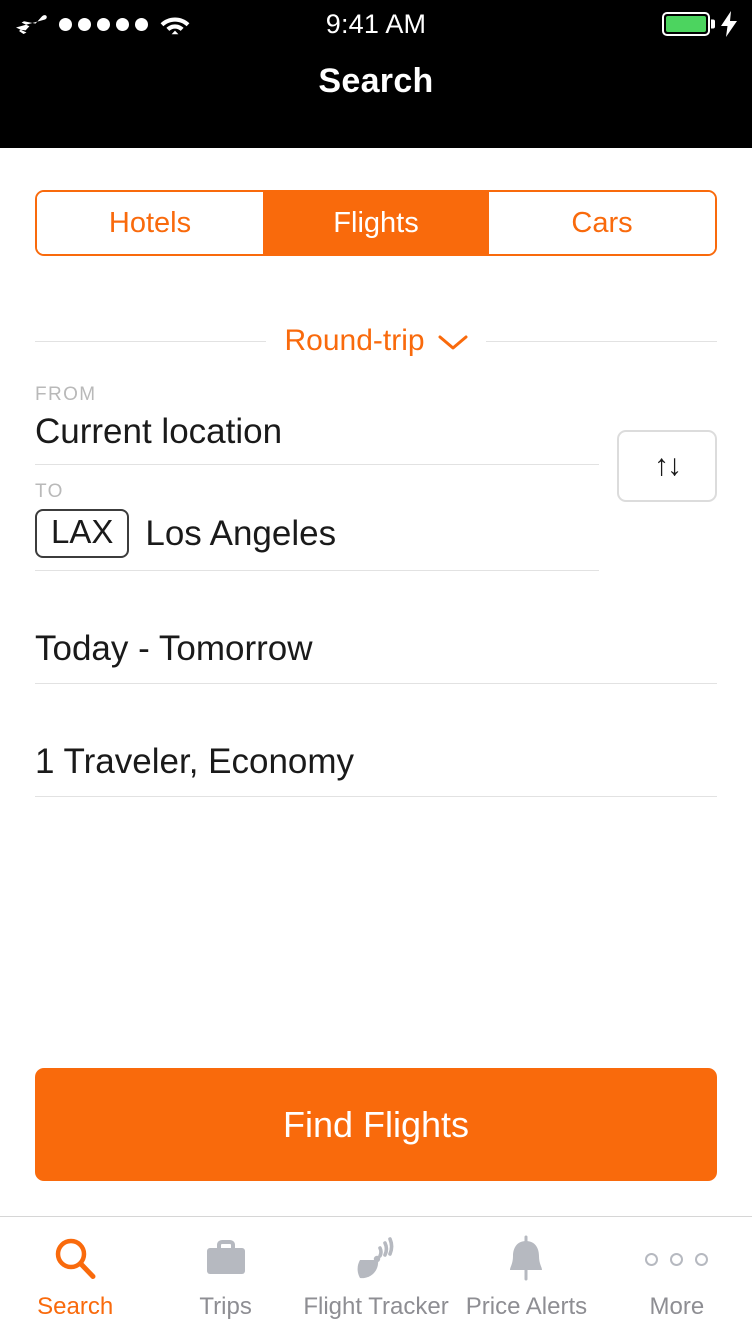  Describe the element at coordinates (602, 223) in the screenshot. I see `tab-cars: Cars` at that location.